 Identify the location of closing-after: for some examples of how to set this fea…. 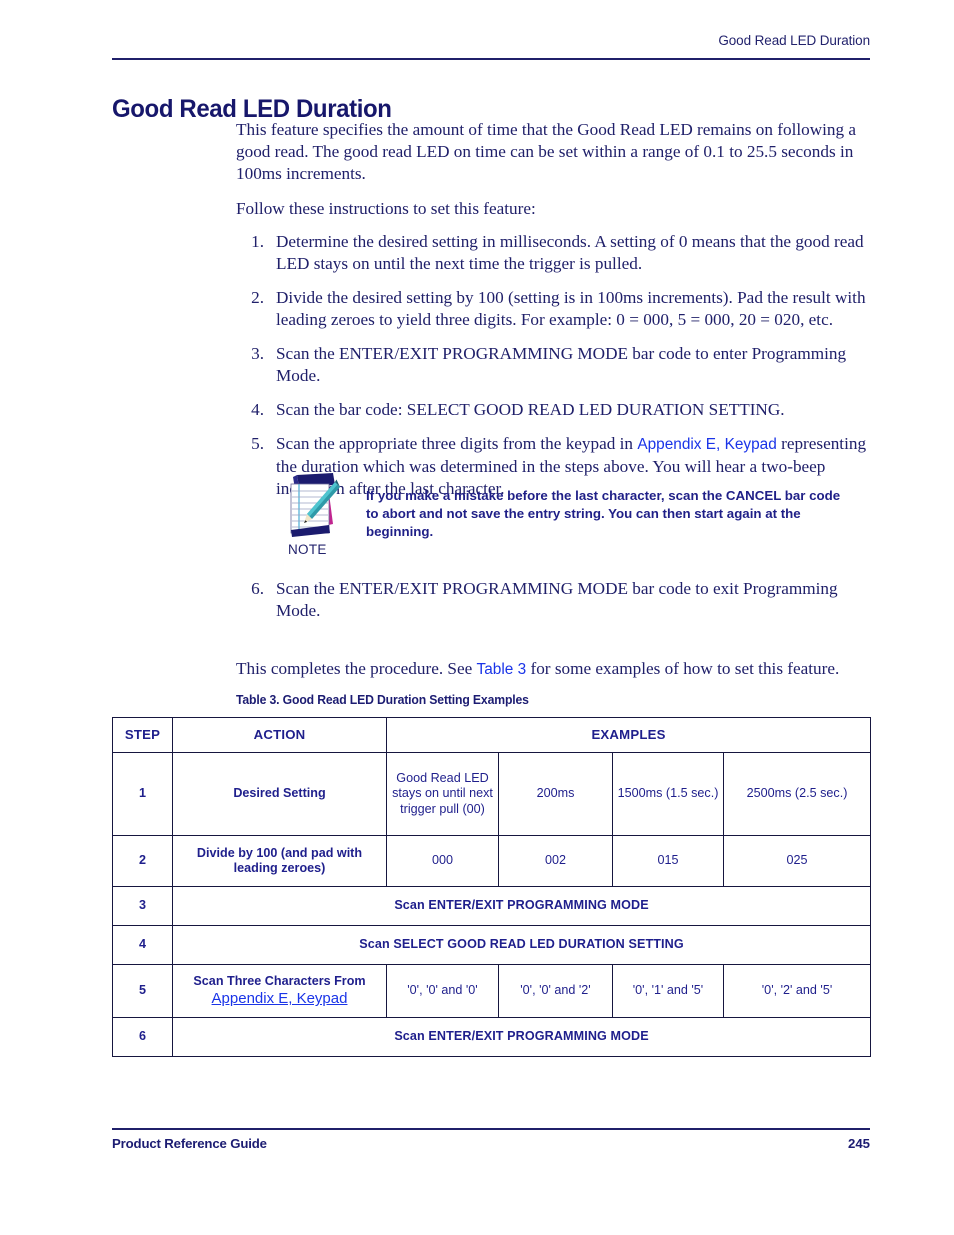
(683, 668).